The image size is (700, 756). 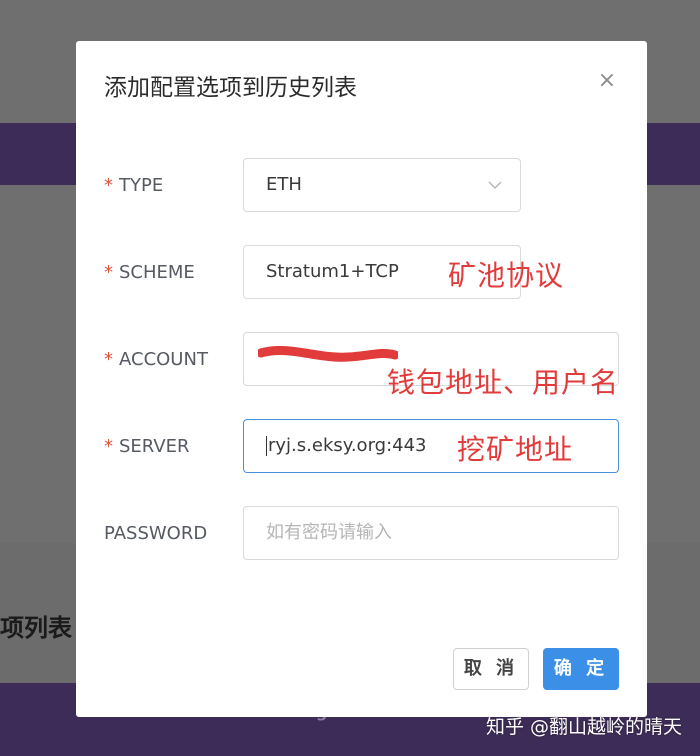 What do you see at coordinates (347, 445) in the screenshot?
I see `server-input-value: ryj.s.eksy.org:443` at bounding box center [347, 445].